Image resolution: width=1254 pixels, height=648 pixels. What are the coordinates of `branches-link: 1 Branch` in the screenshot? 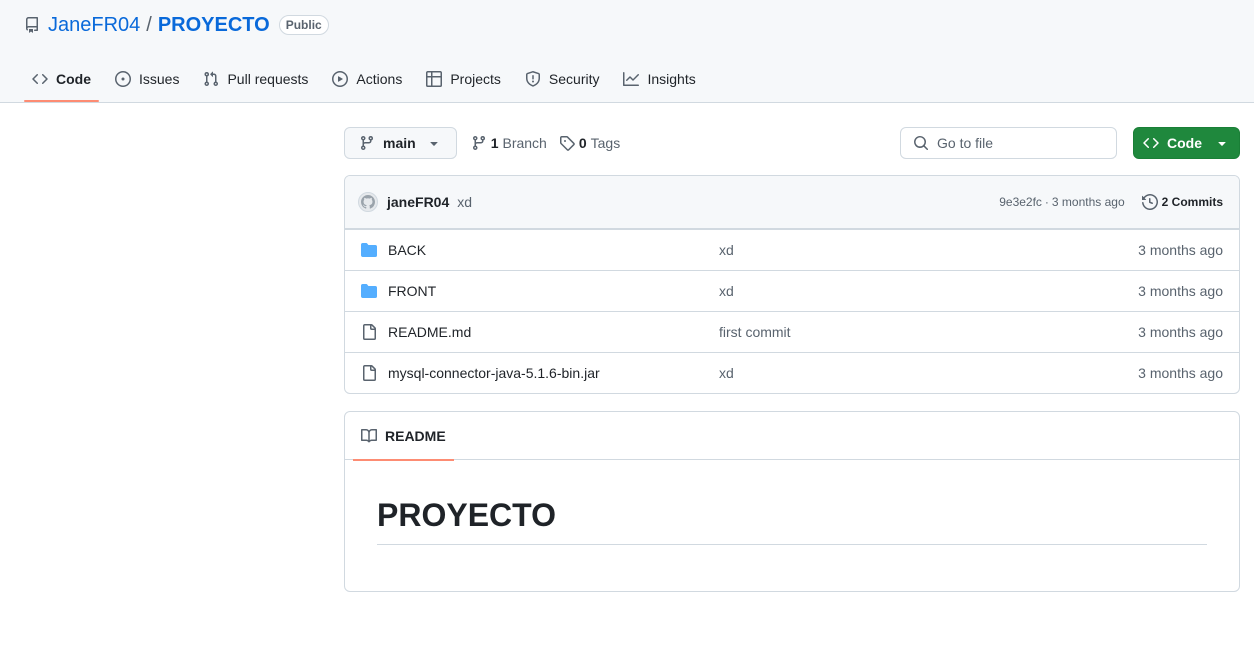 It's located at (509, 143).